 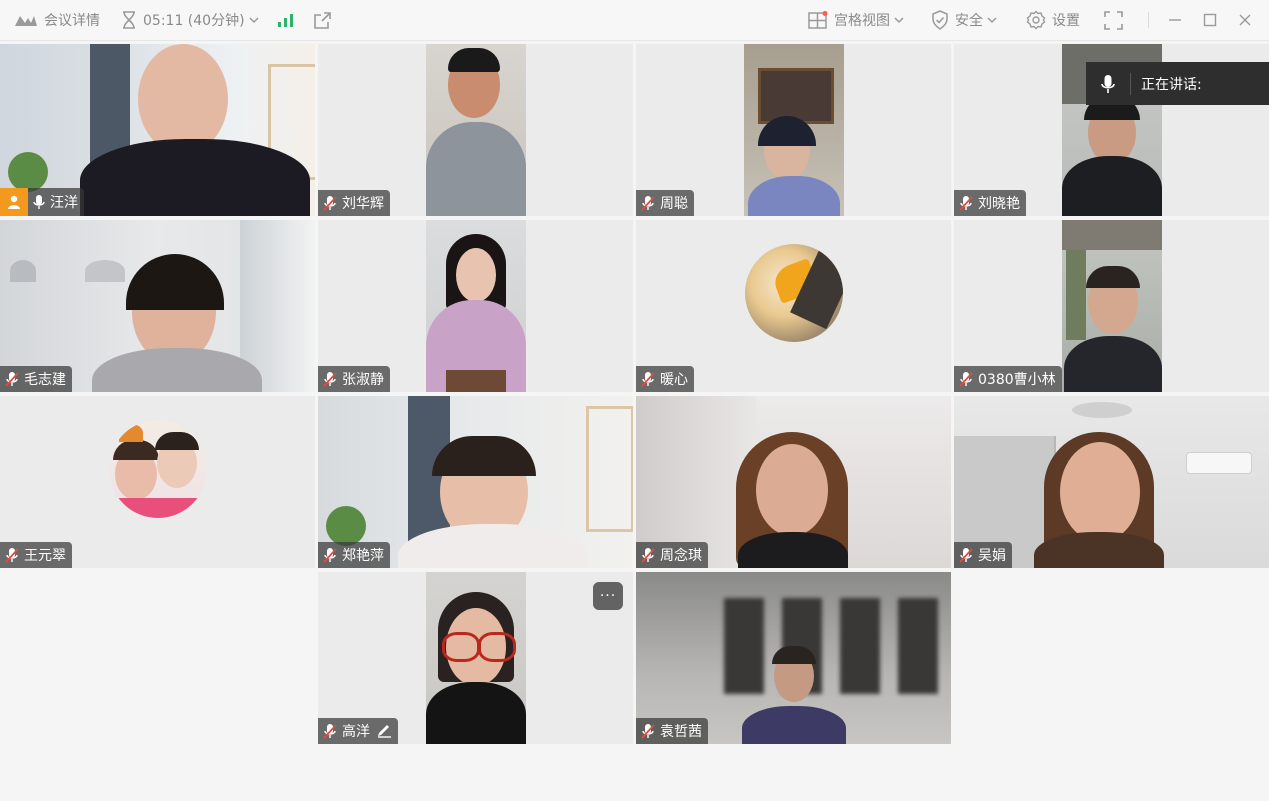 I want to click on meeting-details-label: 会议详情, so click(x=72, y=21).